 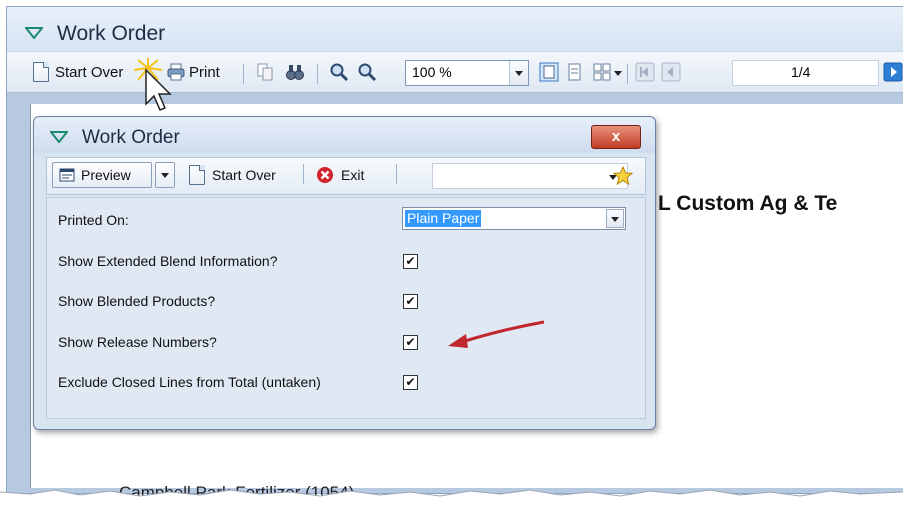 What do you see at coordinates (295, 72) in the screenshot?
I see `binoculars-icon` at bounding box center [295, 72].